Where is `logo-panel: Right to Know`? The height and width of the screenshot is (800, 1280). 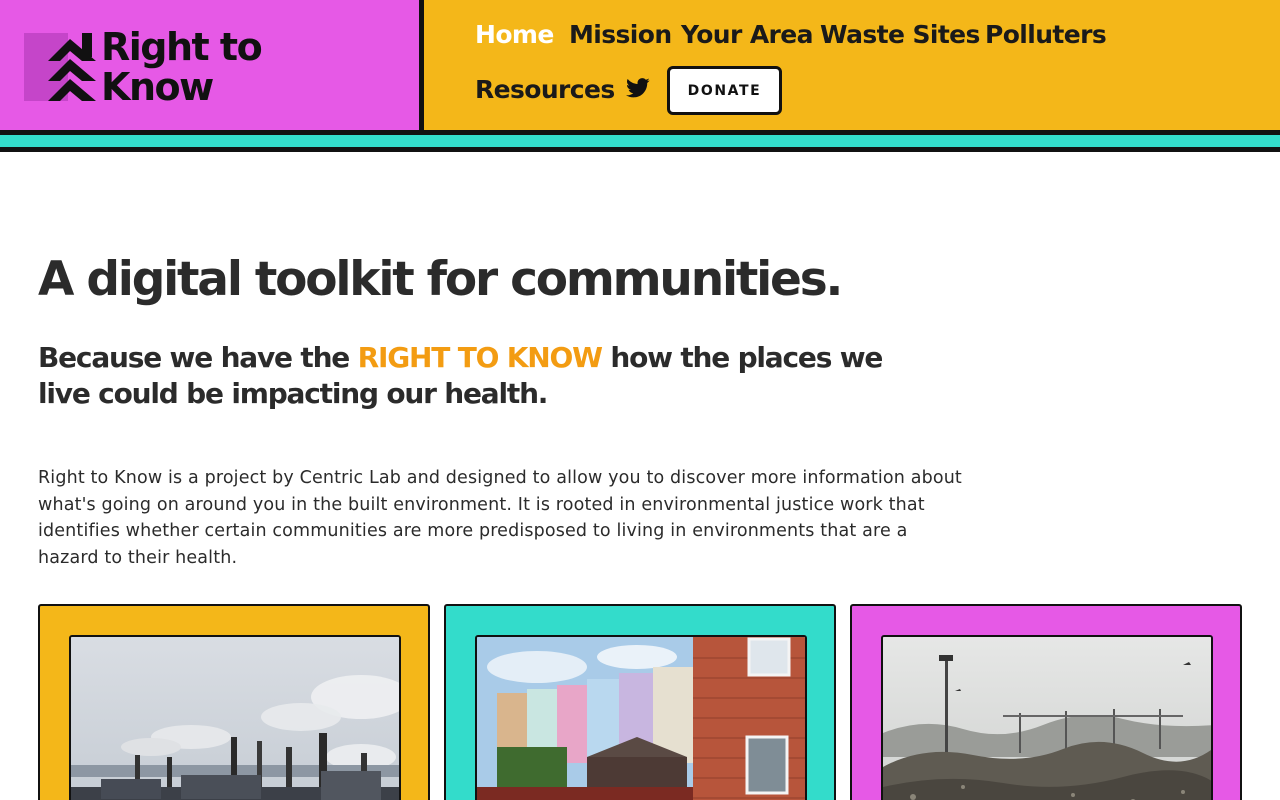
logo-panel: Right to Know is located at coordinates (212, 67).